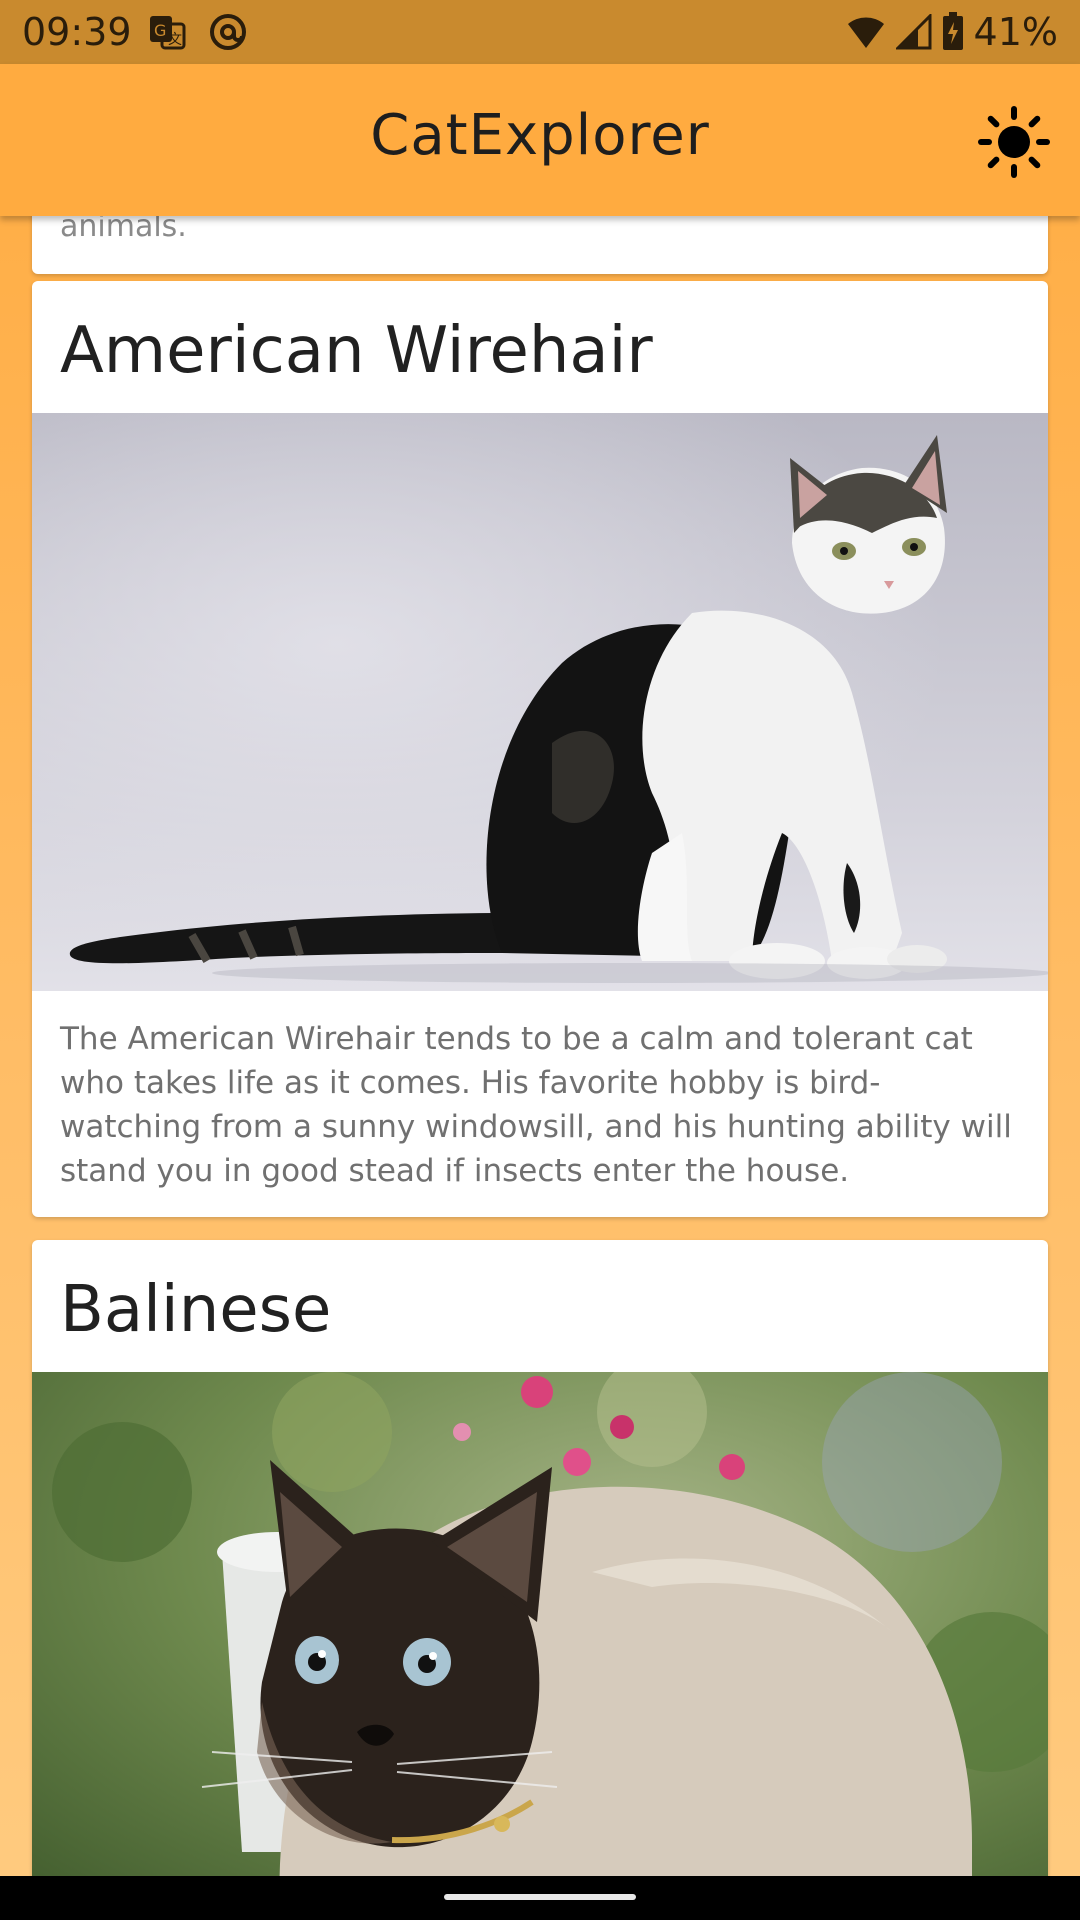 Image resolution: width=1080 pixels, height=1920 pixels. Describe the element at coordinates (913, 32) in the screenshot. I see `signal-icon` at that location.